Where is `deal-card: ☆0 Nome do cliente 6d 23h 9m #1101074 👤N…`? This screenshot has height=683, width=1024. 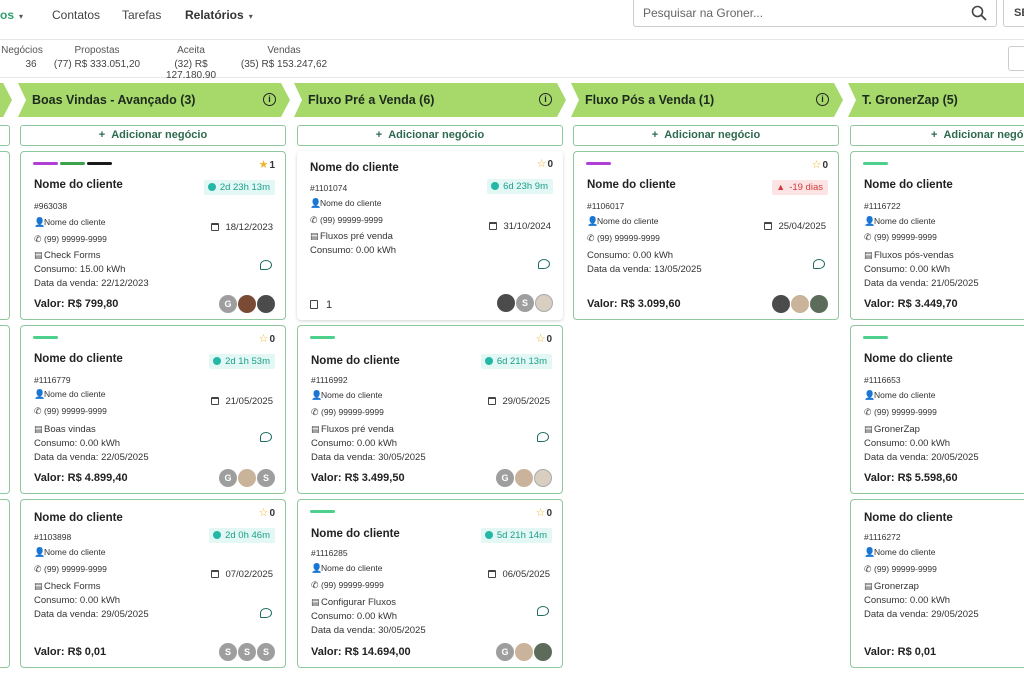 deal-card: ☆0 Nome do cliente 6d 23h 9m #1101074 👤N… is located at coordinates (430, 235).